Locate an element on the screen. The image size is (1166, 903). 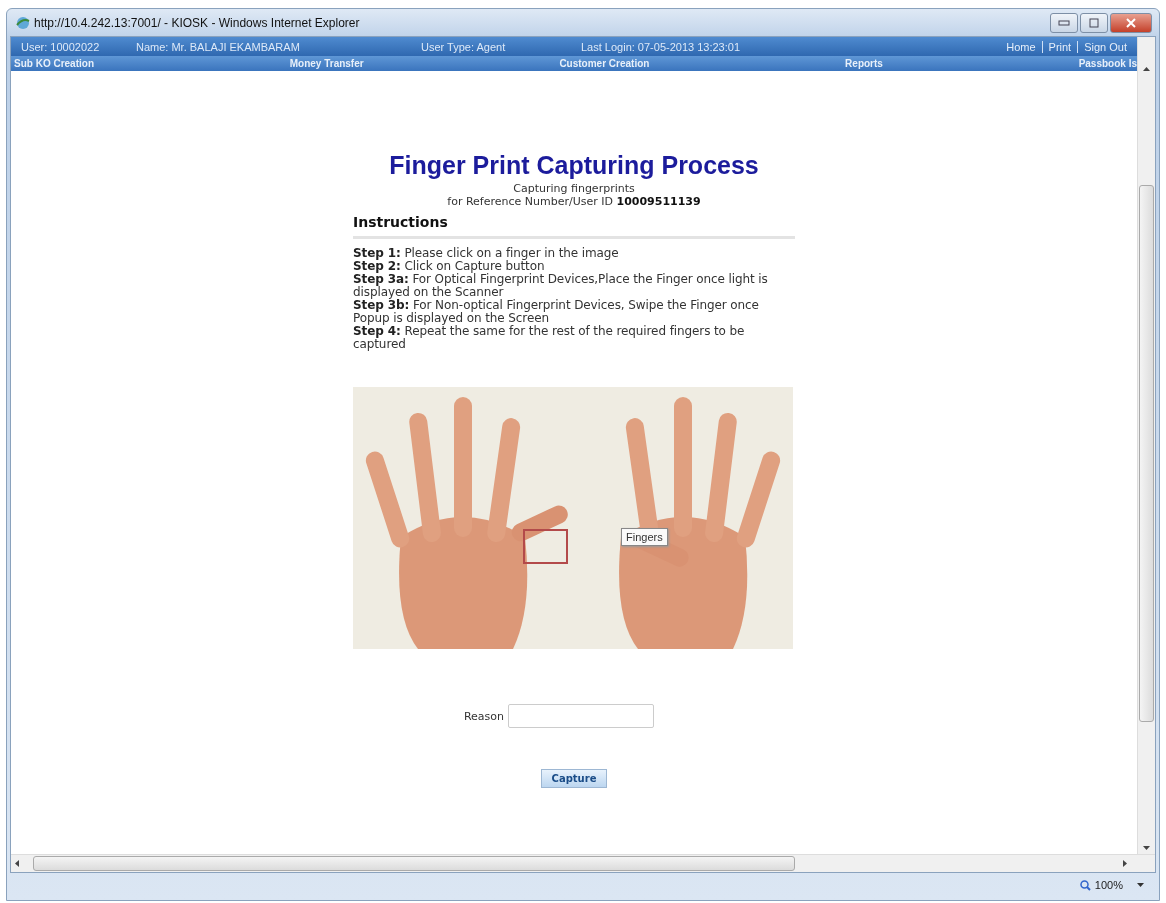
close-icon is located at coordinates (1131, 22).